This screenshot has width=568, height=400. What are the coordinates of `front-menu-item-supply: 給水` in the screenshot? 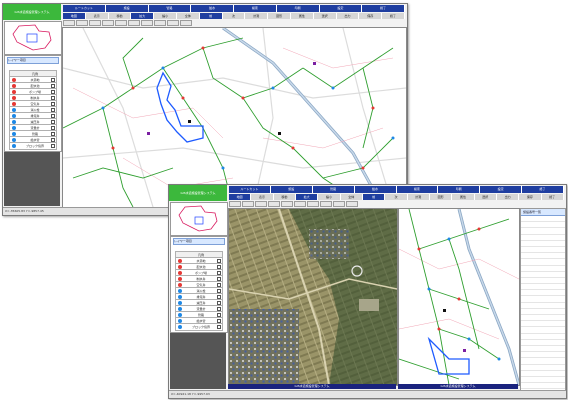 It's located at (375, 189).